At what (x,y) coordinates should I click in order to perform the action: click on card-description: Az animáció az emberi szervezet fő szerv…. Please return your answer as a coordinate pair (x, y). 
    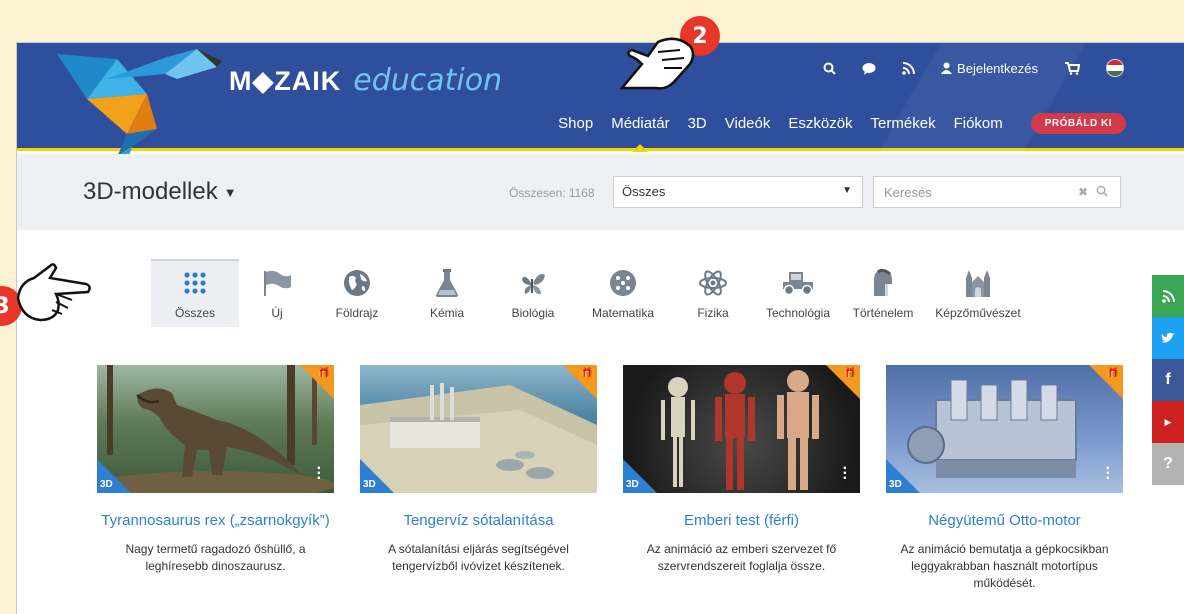
    Looking at the image, I should click on (741, 557).